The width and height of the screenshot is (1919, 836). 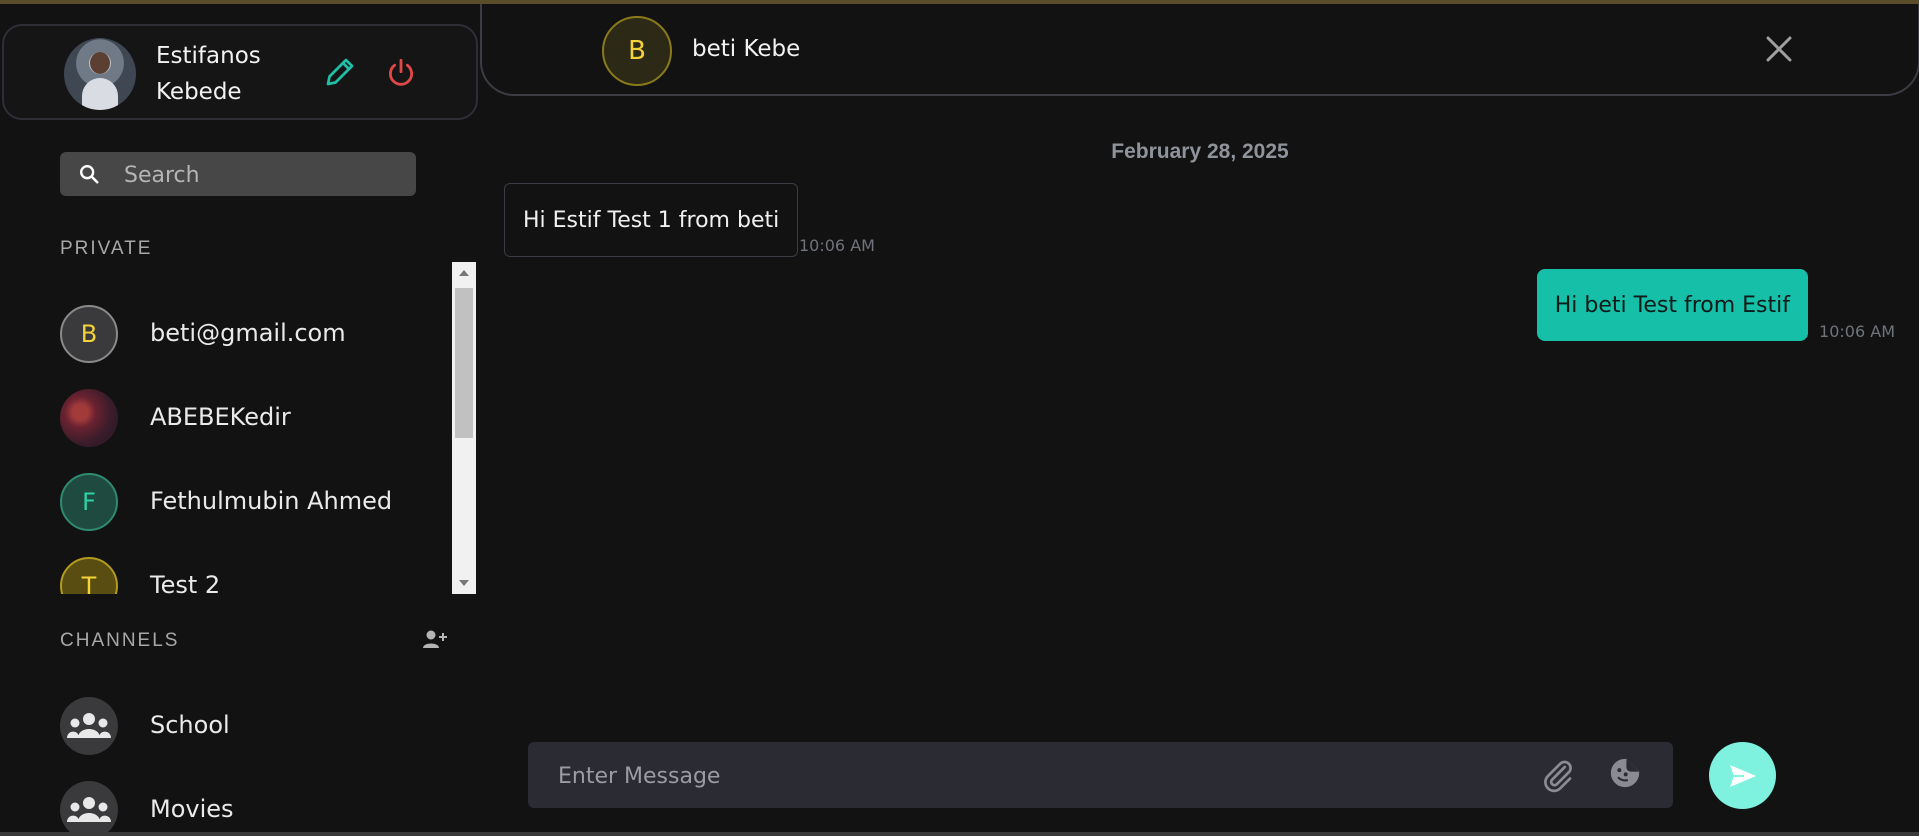 I want to click on message-input, so click(x=1008, y=776).